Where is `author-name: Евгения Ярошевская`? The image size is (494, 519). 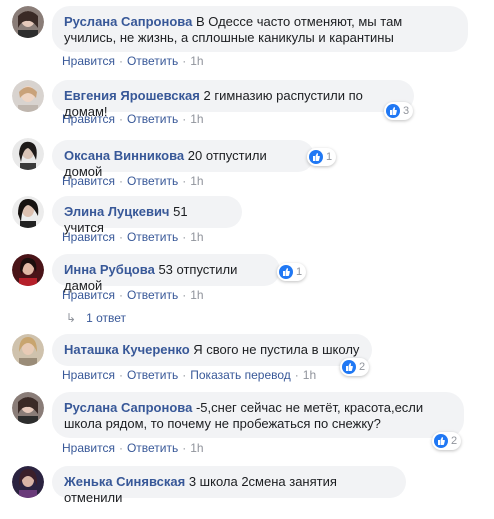
author-name: Евгения Ярошевская is located at coordinates (132, 95).